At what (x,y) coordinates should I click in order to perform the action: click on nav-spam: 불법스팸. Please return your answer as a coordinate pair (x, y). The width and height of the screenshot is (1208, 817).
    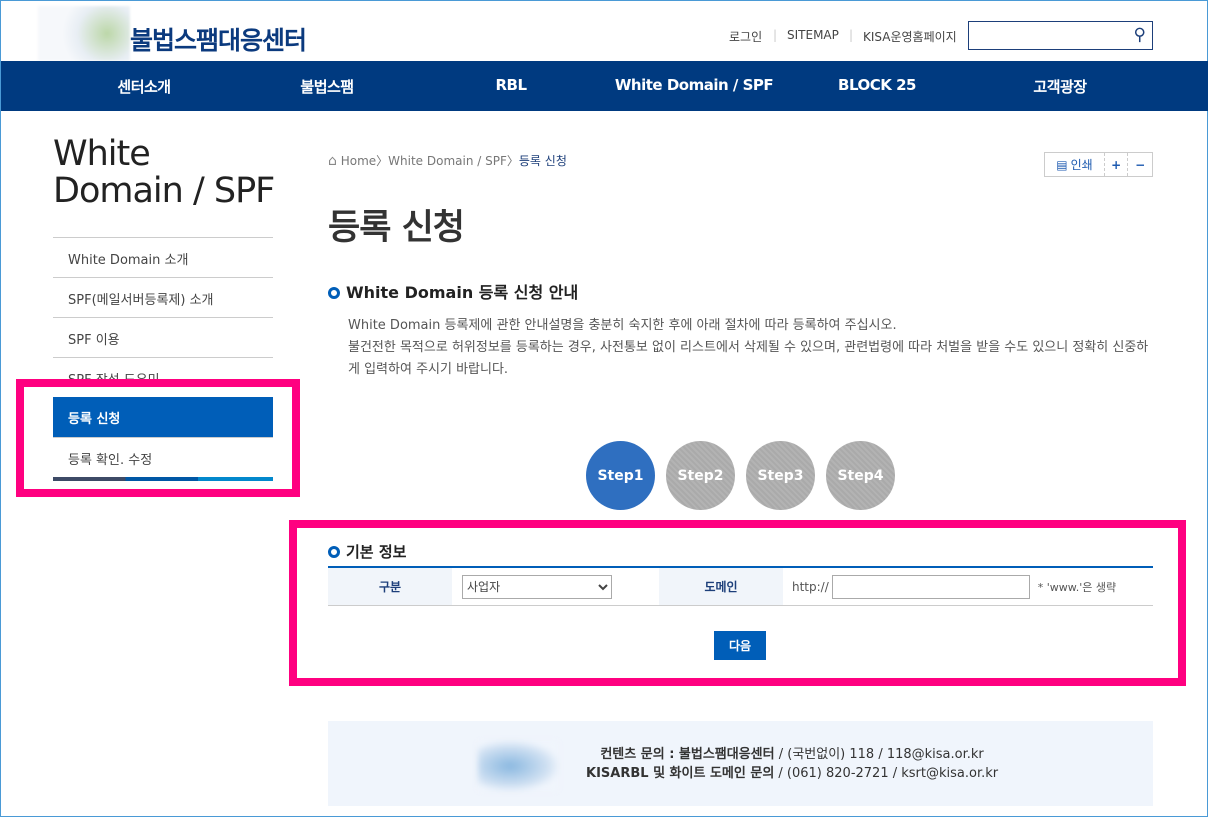
    Looking at the image, I should click on (327, 86).